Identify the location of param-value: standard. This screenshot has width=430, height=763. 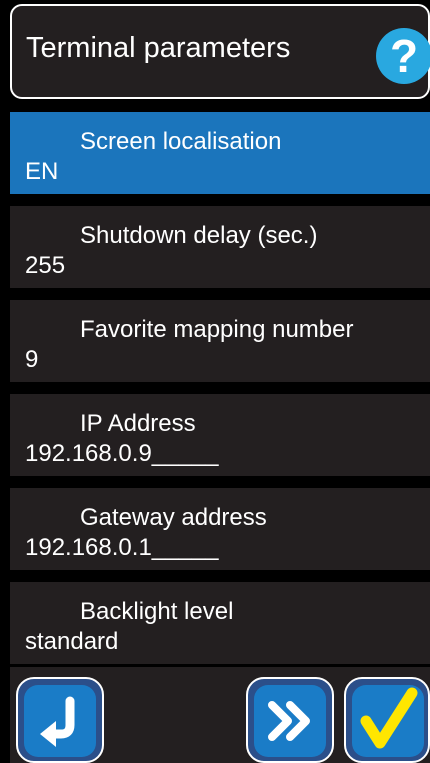
(72, 641).